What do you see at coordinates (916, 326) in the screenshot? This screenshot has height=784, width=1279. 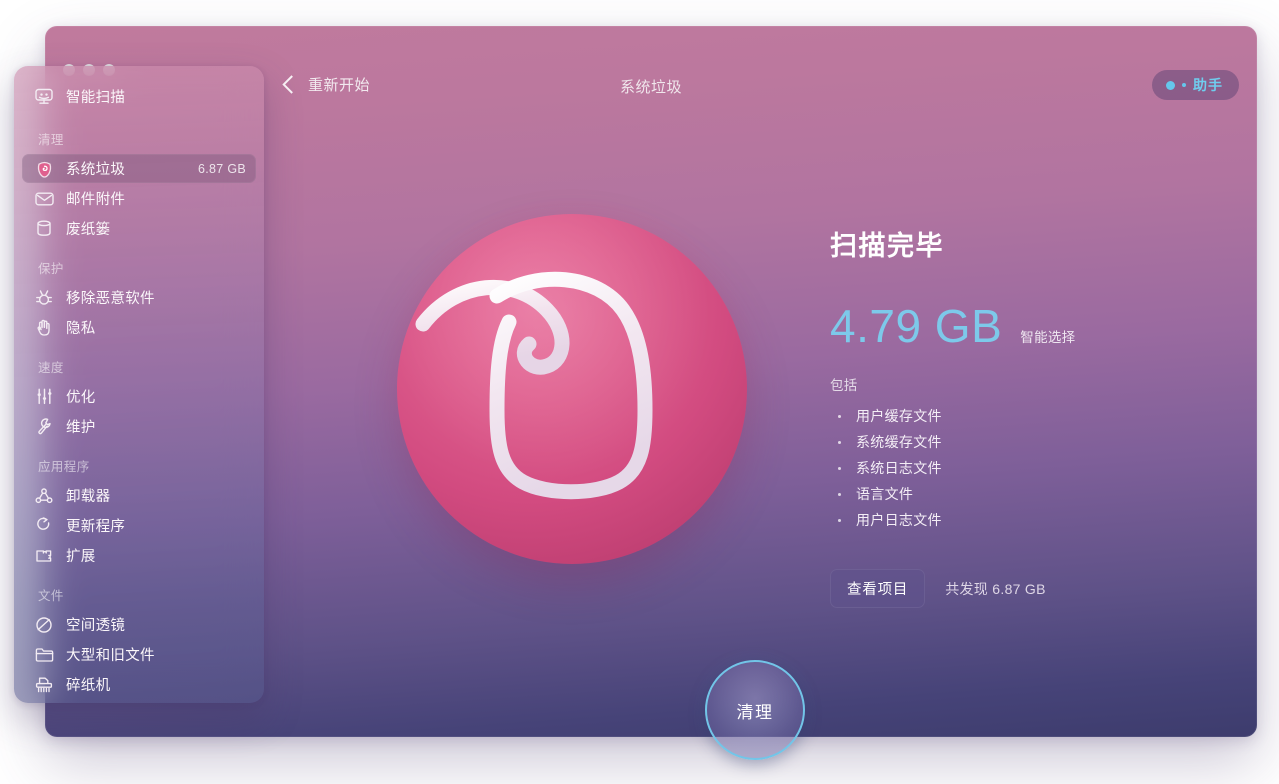 I see `selected-size-value: 4.79 GB` at bounding box center [916, 326].